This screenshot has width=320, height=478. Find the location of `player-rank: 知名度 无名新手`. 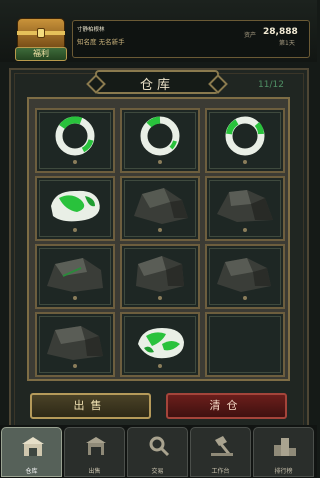

player-rank: 知名度 无名新手 is located at coordinates (101, 42).